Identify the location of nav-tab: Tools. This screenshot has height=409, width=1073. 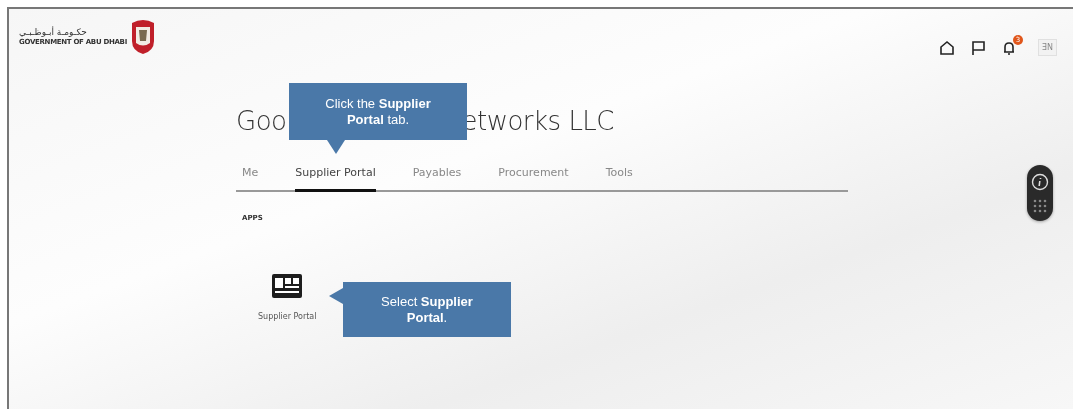
(619, 177).